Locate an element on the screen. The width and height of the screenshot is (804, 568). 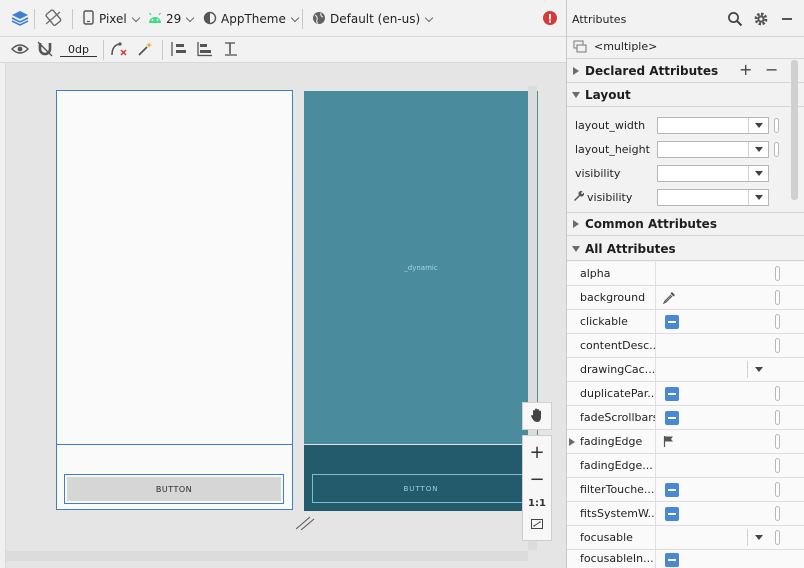
attribute-label: alpha is located at coordinates (595, 273).